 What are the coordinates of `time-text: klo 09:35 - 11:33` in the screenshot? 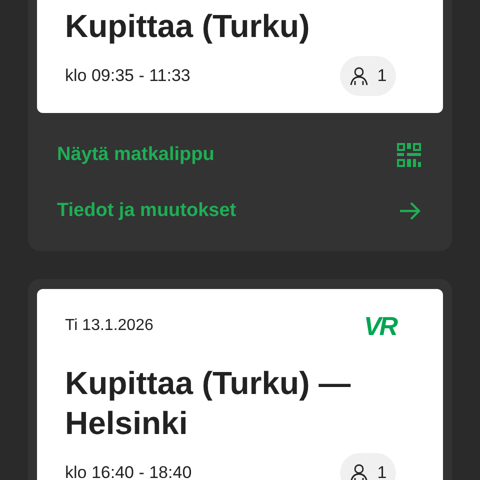 It's located at (127, 76).